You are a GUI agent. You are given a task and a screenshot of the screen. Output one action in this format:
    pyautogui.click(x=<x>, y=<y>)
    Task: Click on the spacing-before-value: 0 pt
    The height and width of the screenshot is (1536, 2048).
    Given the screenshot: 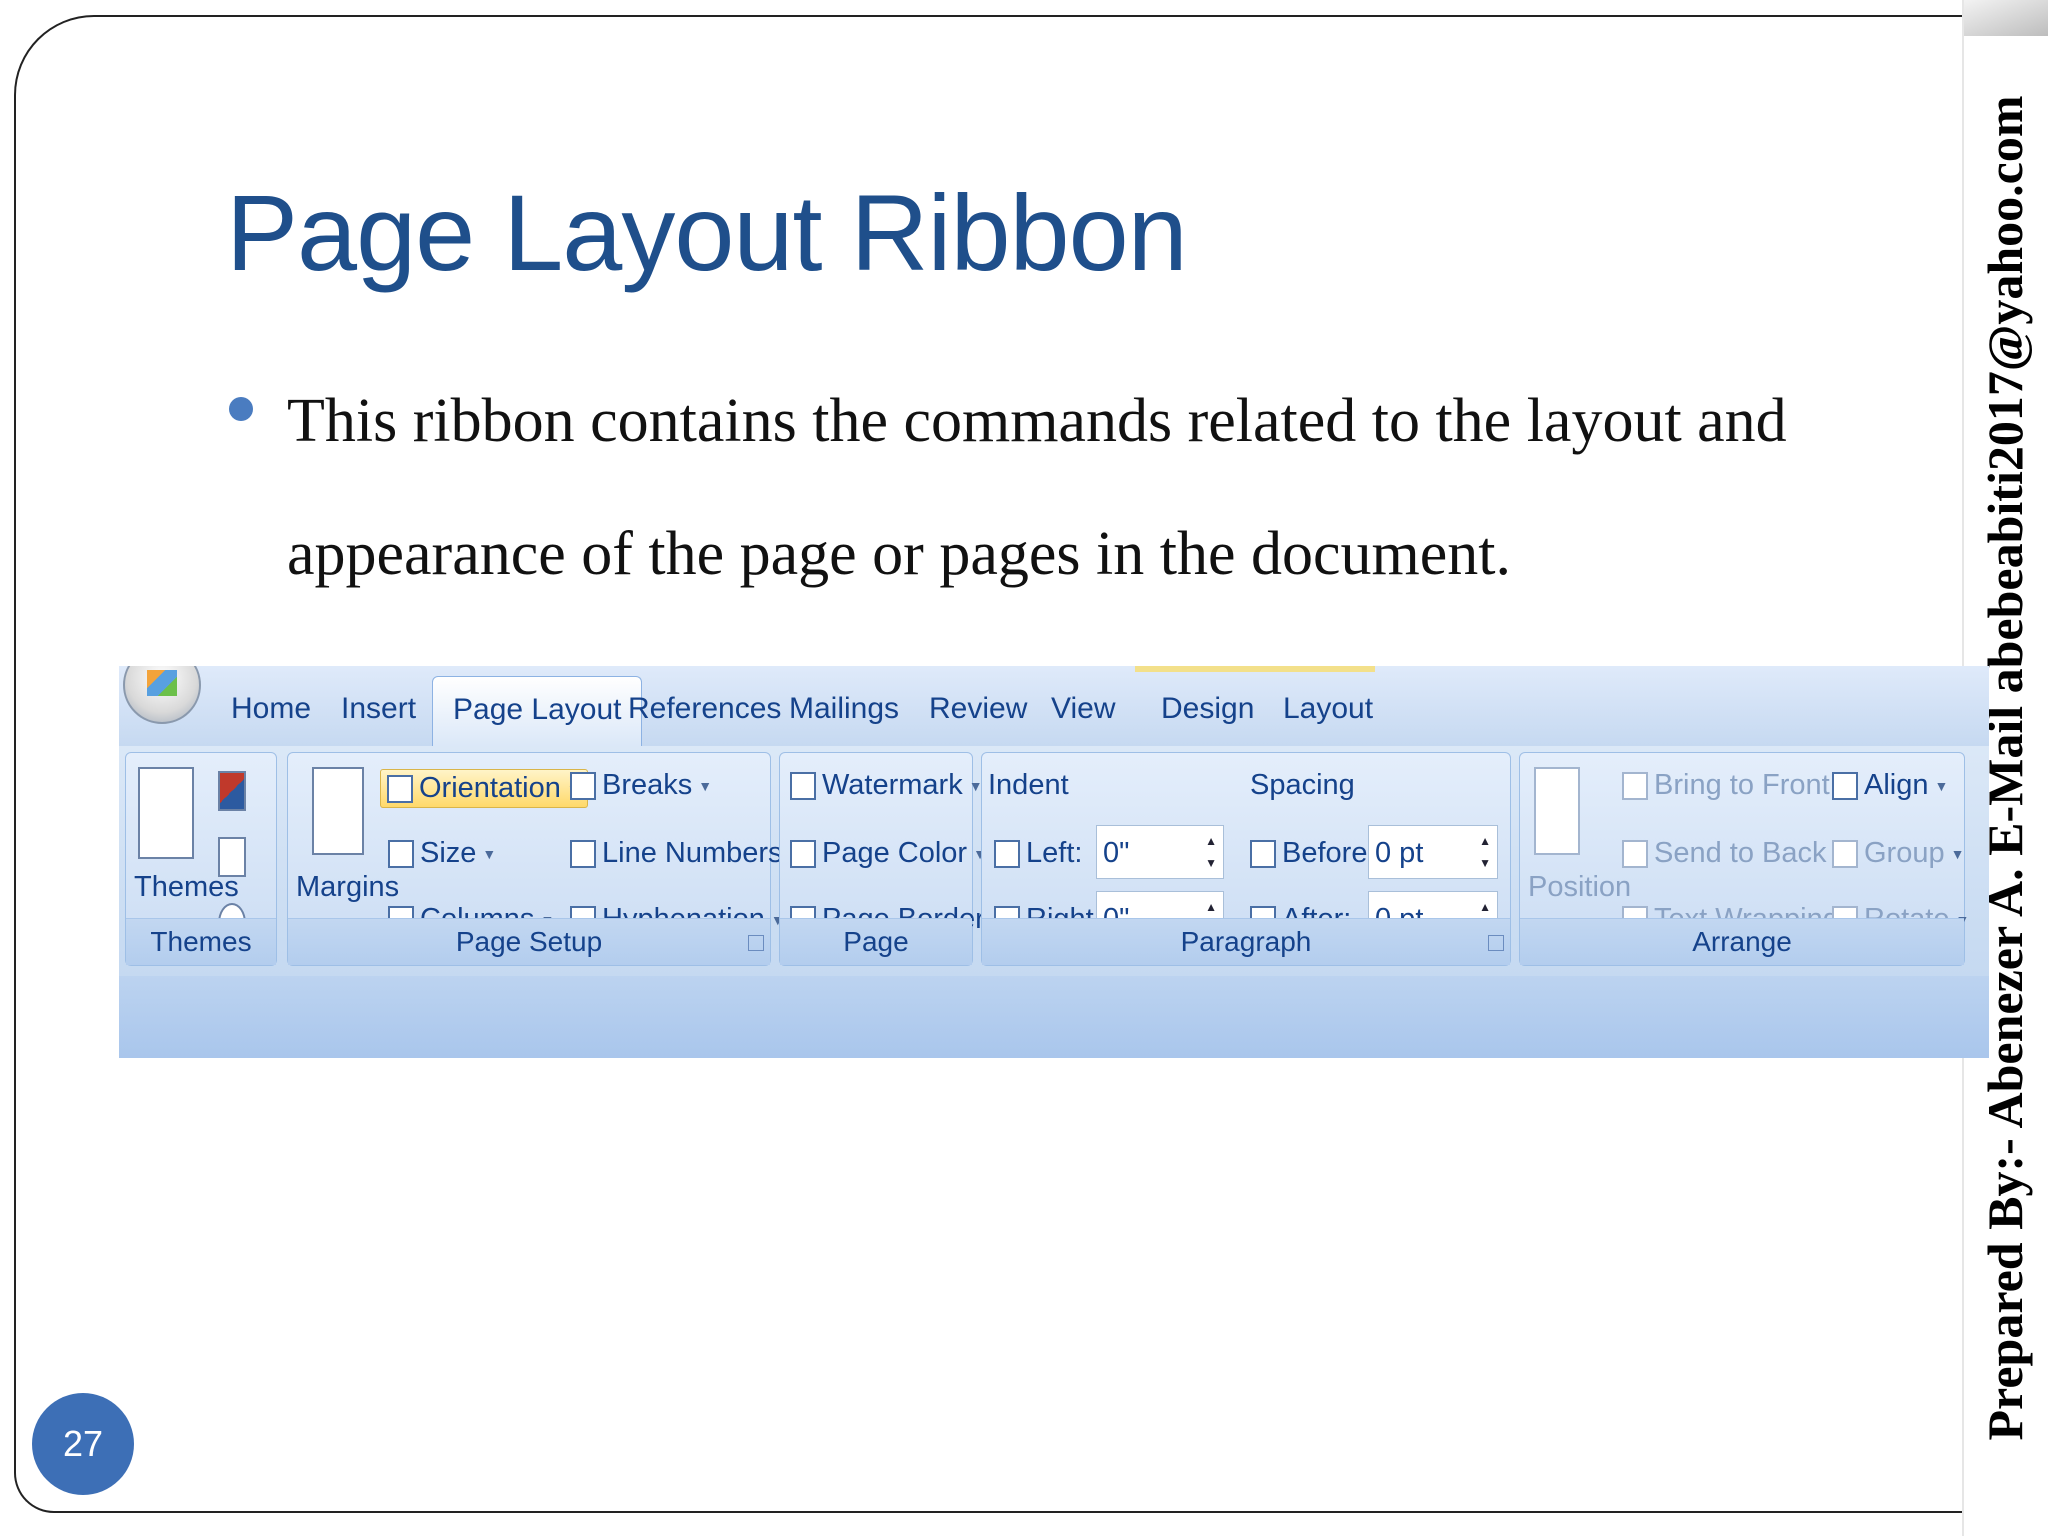 What is the action you would take?
    pyautogui.click(x=1399, y=853)
    